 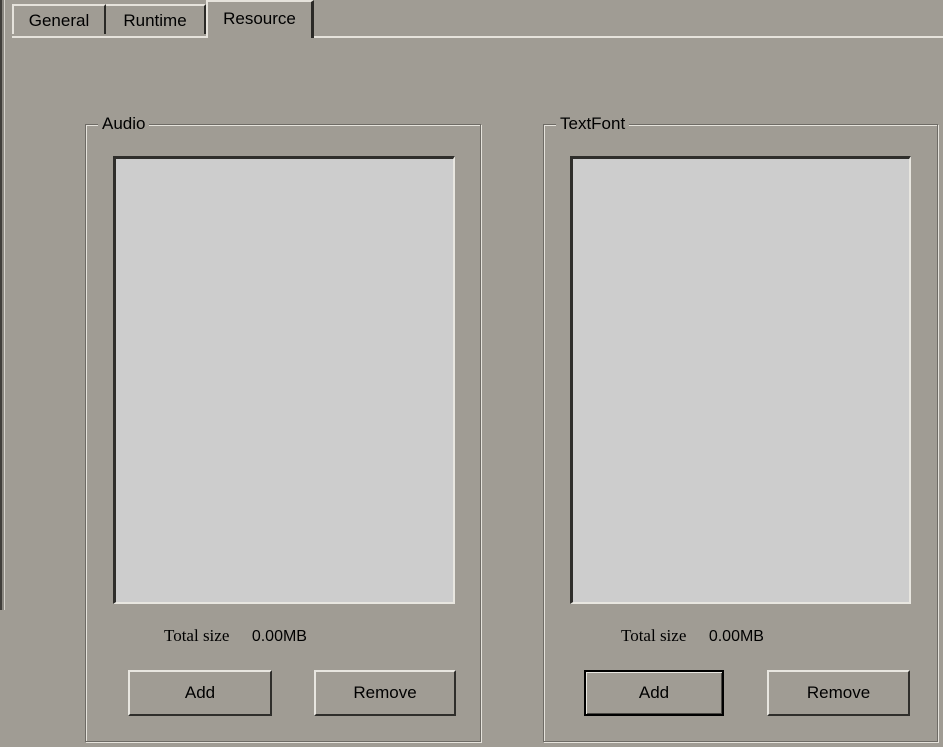 I want to click on audio-group-title: Audio, so click(x=124, y=124).